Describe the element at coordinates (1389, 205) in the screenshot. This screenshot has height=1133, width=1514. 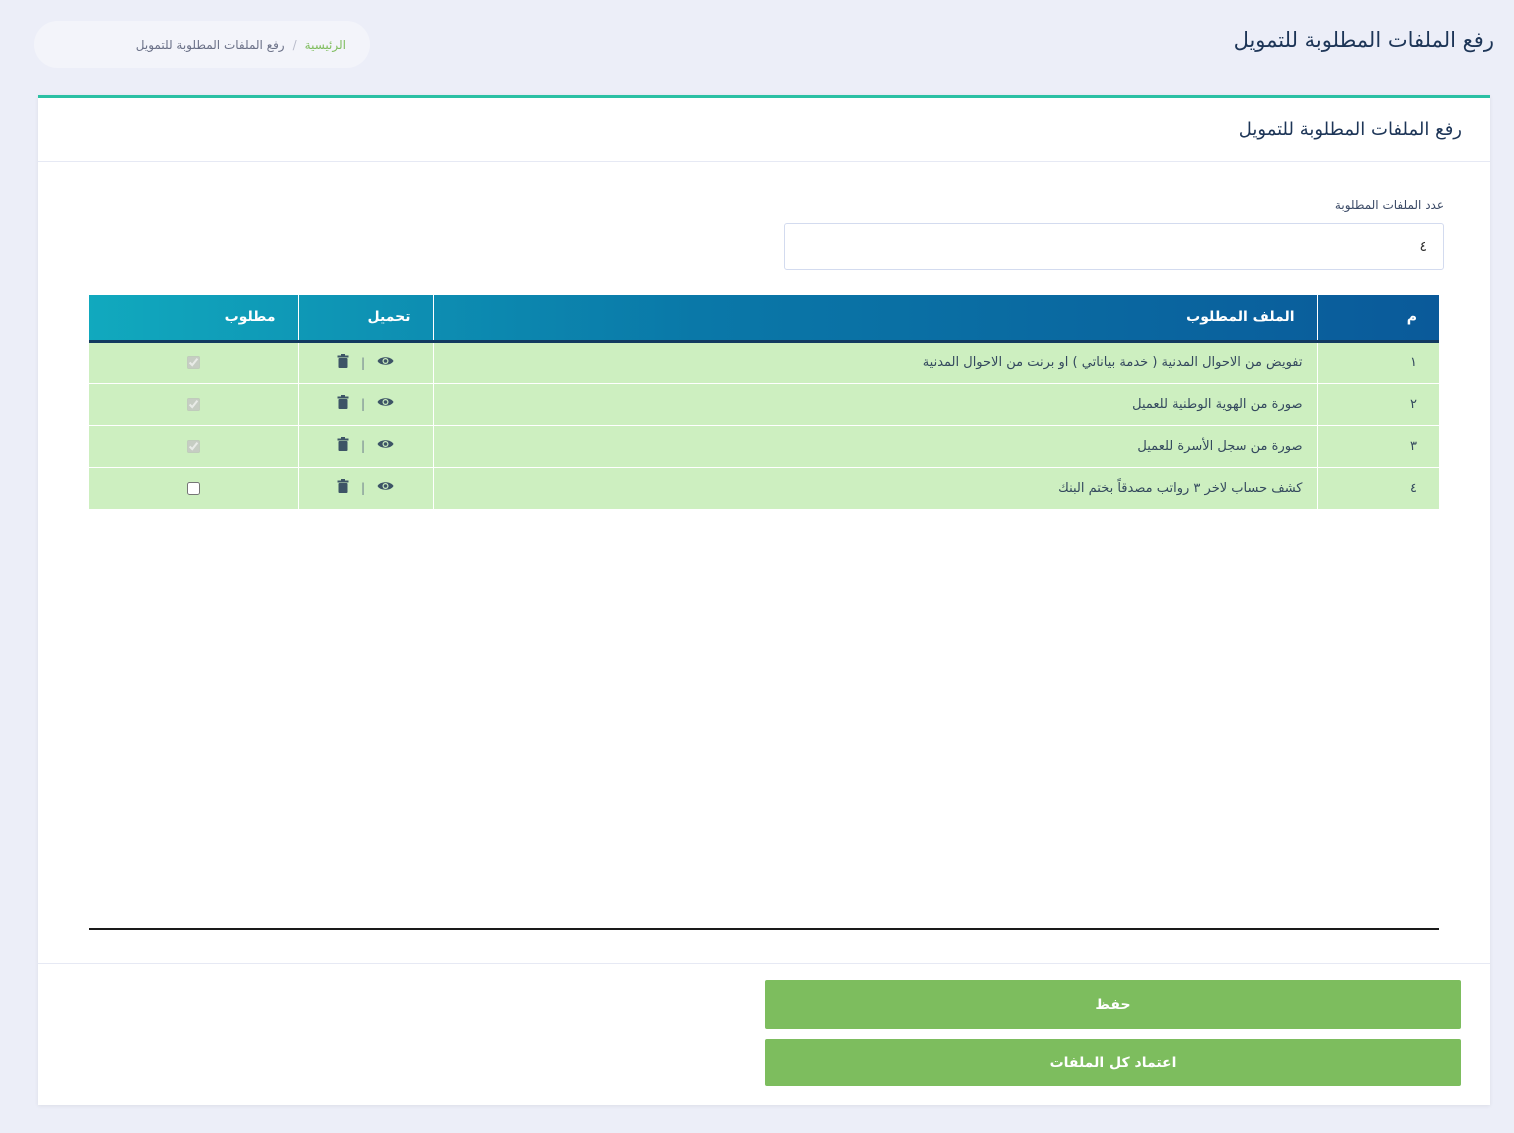
I see `files-count-label: عدد الملفات المطلوبة` at that location.